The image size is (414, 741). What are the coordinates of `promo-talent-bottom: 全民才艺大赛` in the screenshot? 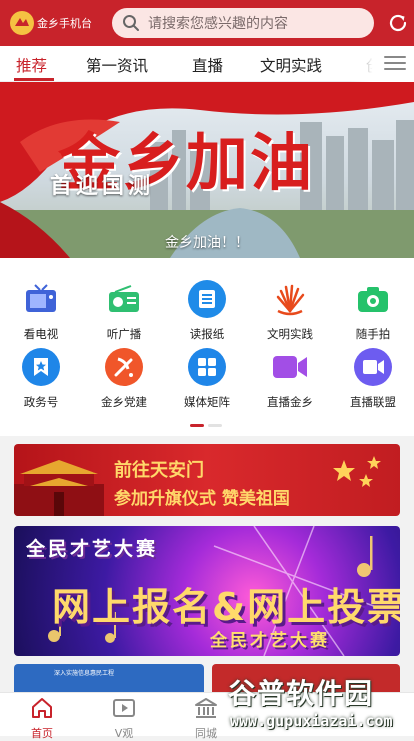 It's located at (270, 641).